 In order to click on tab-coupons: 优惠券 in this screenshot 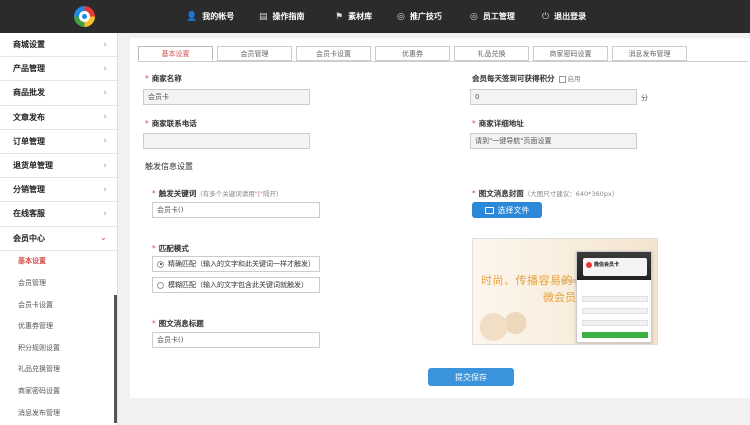, I will do `click(412, 53)`.